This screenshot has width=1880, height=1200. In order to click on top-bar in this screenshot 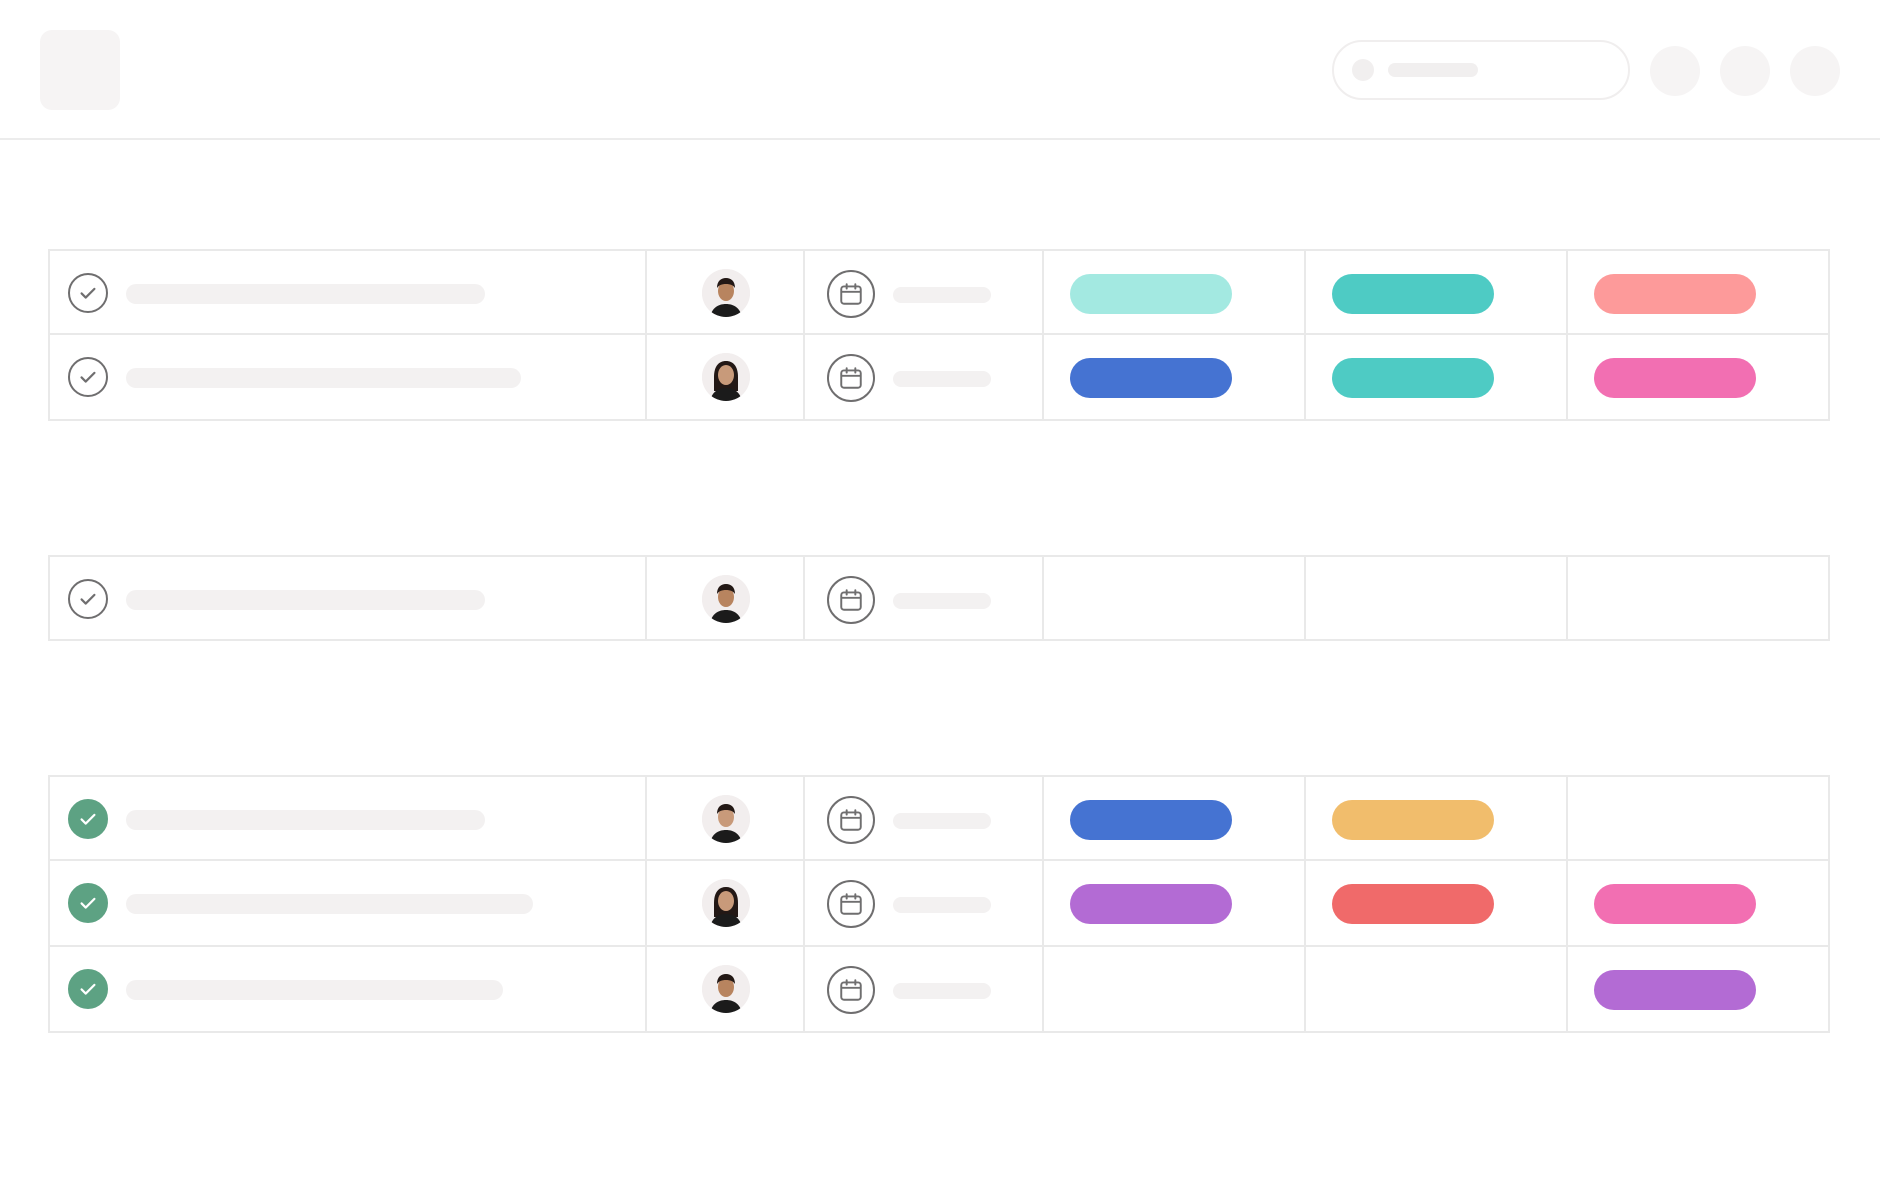, I will do `click(940, 70)`.